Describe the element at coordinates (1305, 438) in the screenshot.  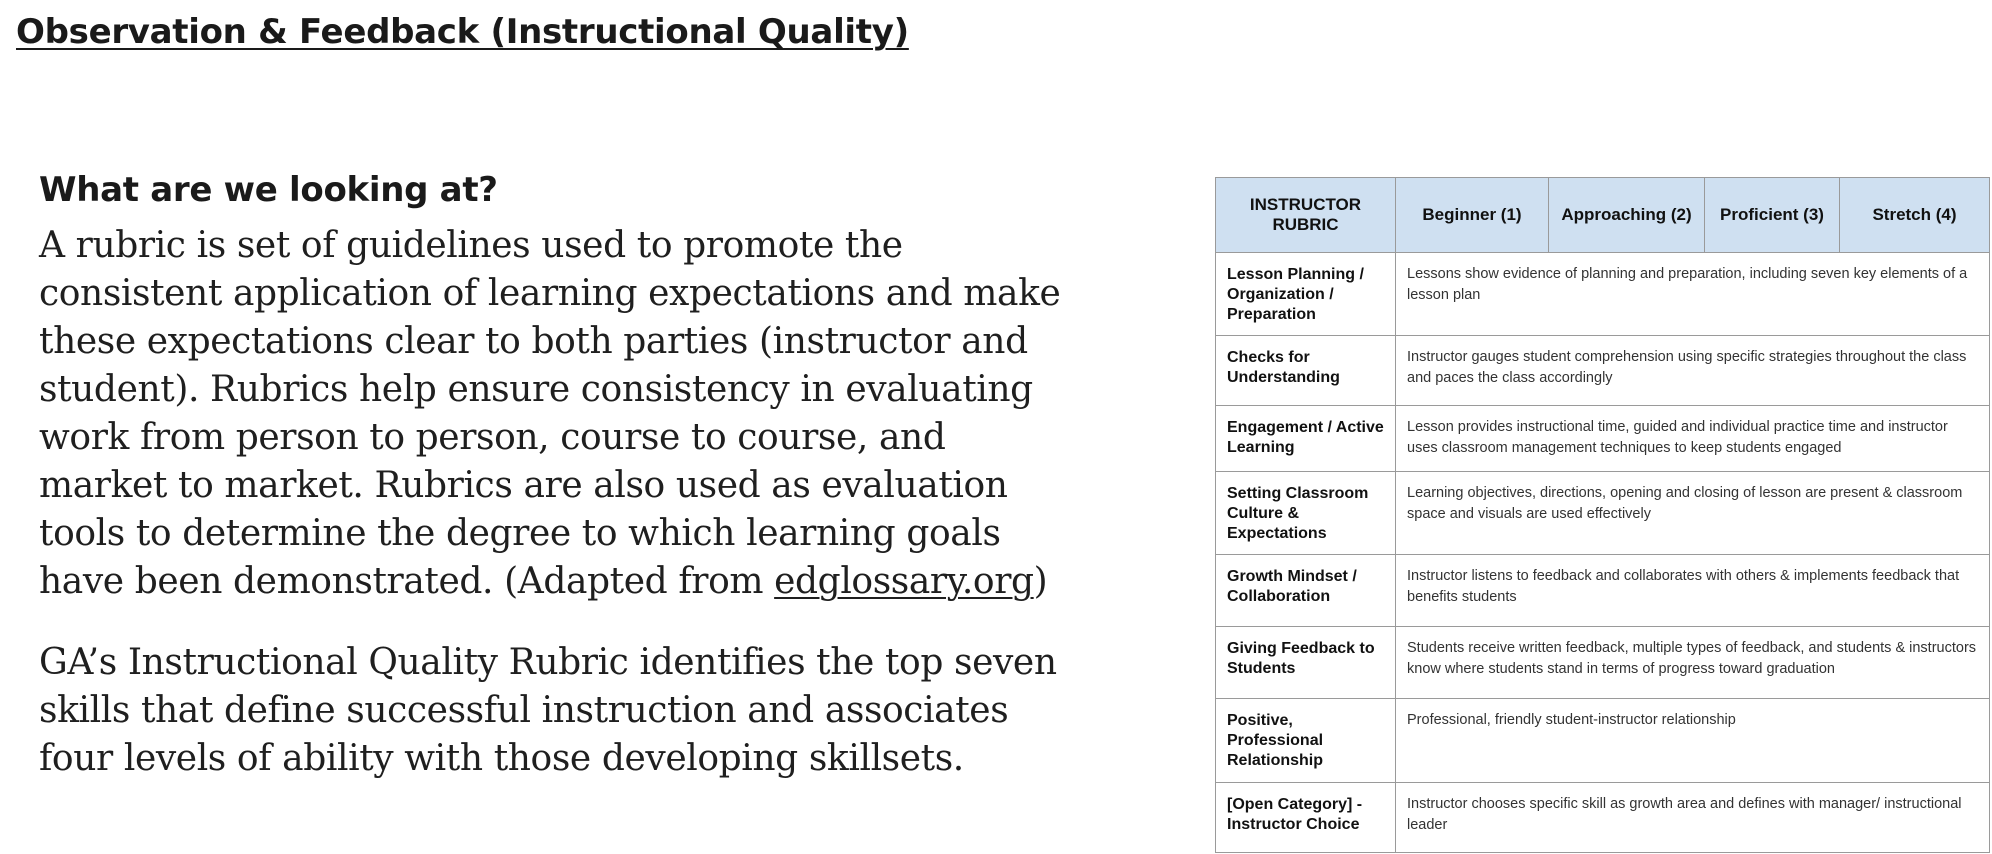
I see `rubric-category: Engagement / Active Learning` at that location.